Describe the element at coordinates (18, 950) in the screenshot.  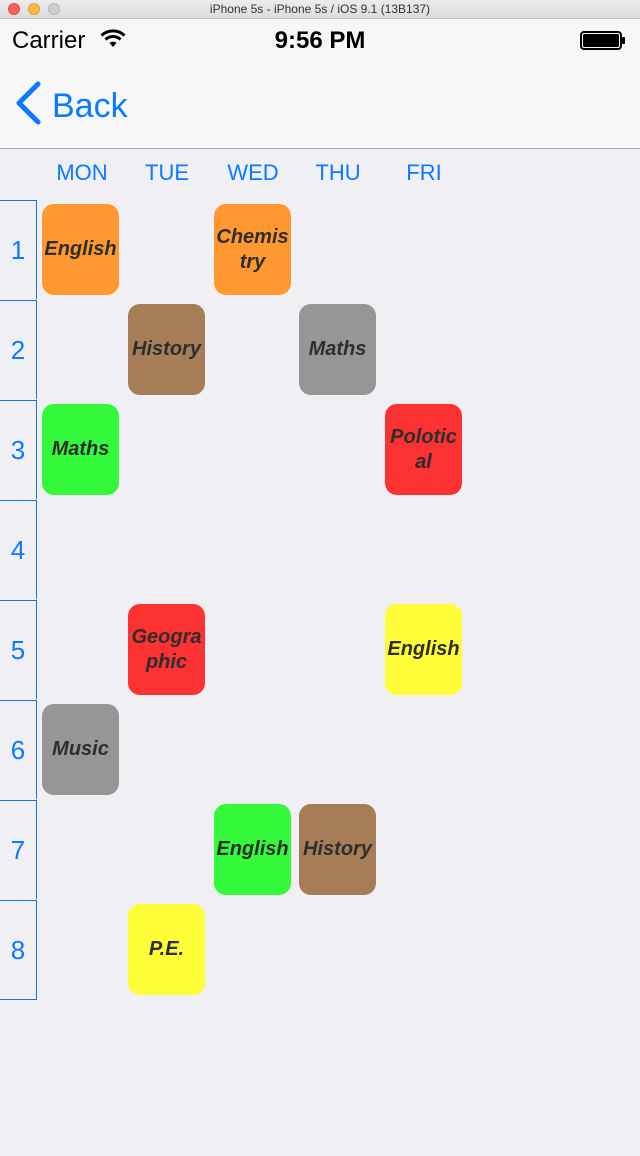
I see `period-label-8: 8` at that location.